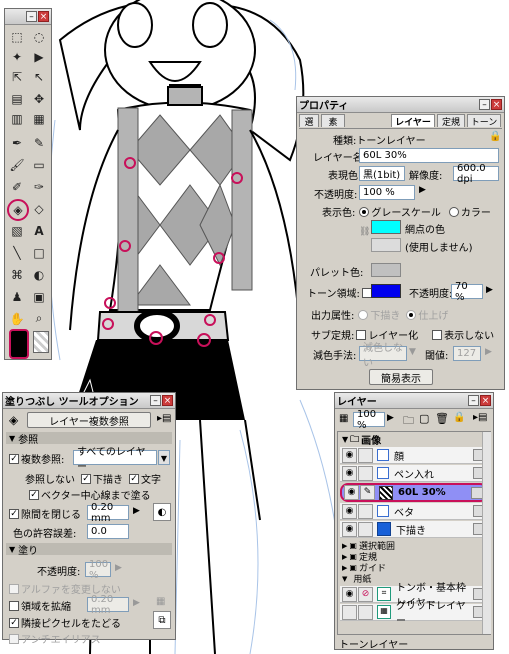 Image resolution: width=509 pixels, height=654 pixels. What do you see at coordinates (349, 612) in the screenshot?
I see `eye-icon` at bounding box center [349, 612].